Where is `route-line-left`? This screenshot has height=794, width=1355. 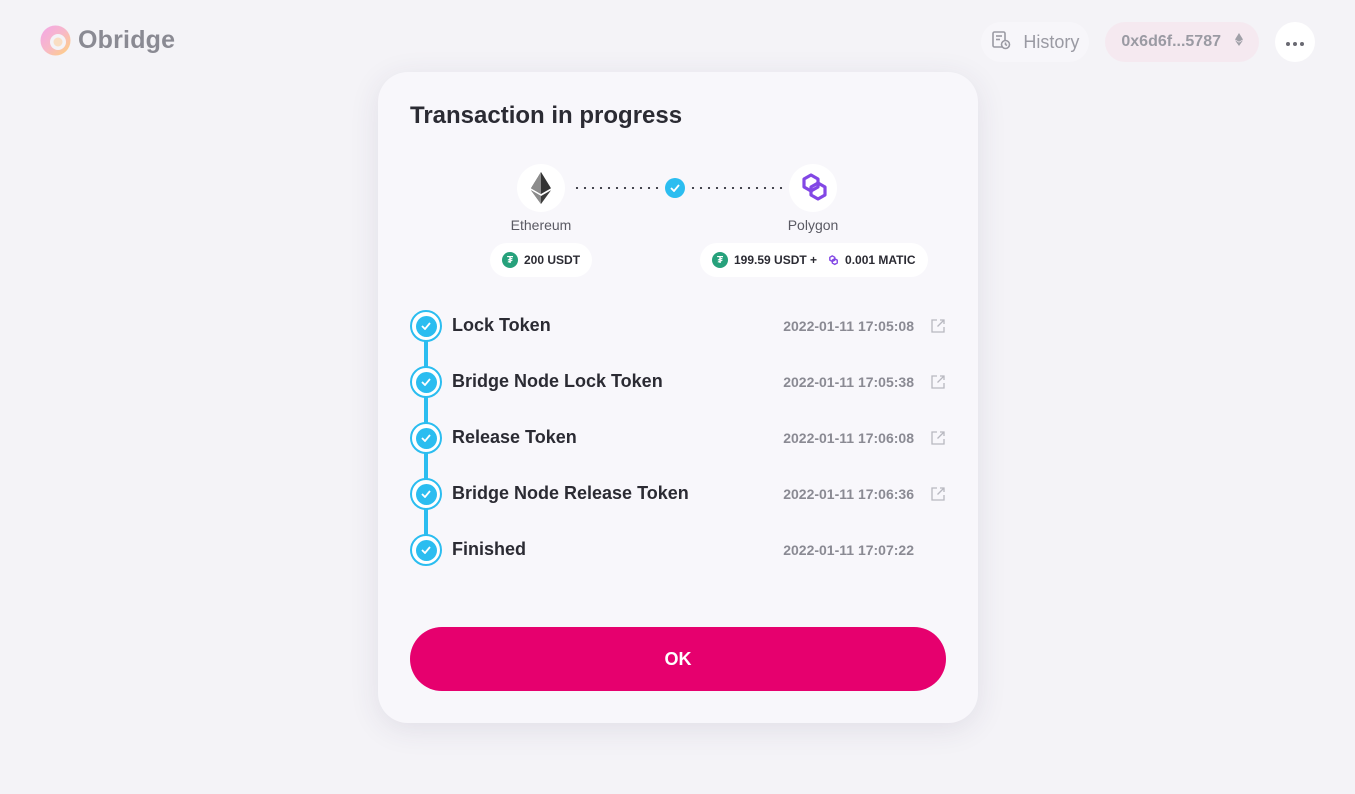
route-line-left is located at coordinates (617, 188).